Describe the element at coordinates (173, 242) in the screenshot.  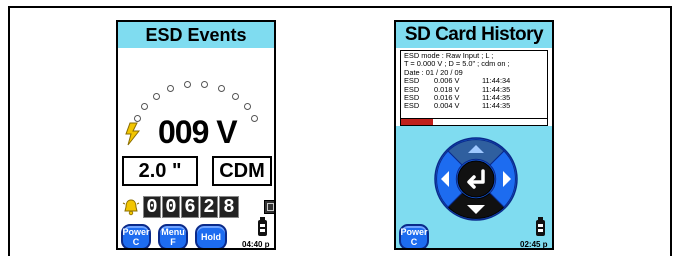
I see `menu-button-sub: F` at that location.